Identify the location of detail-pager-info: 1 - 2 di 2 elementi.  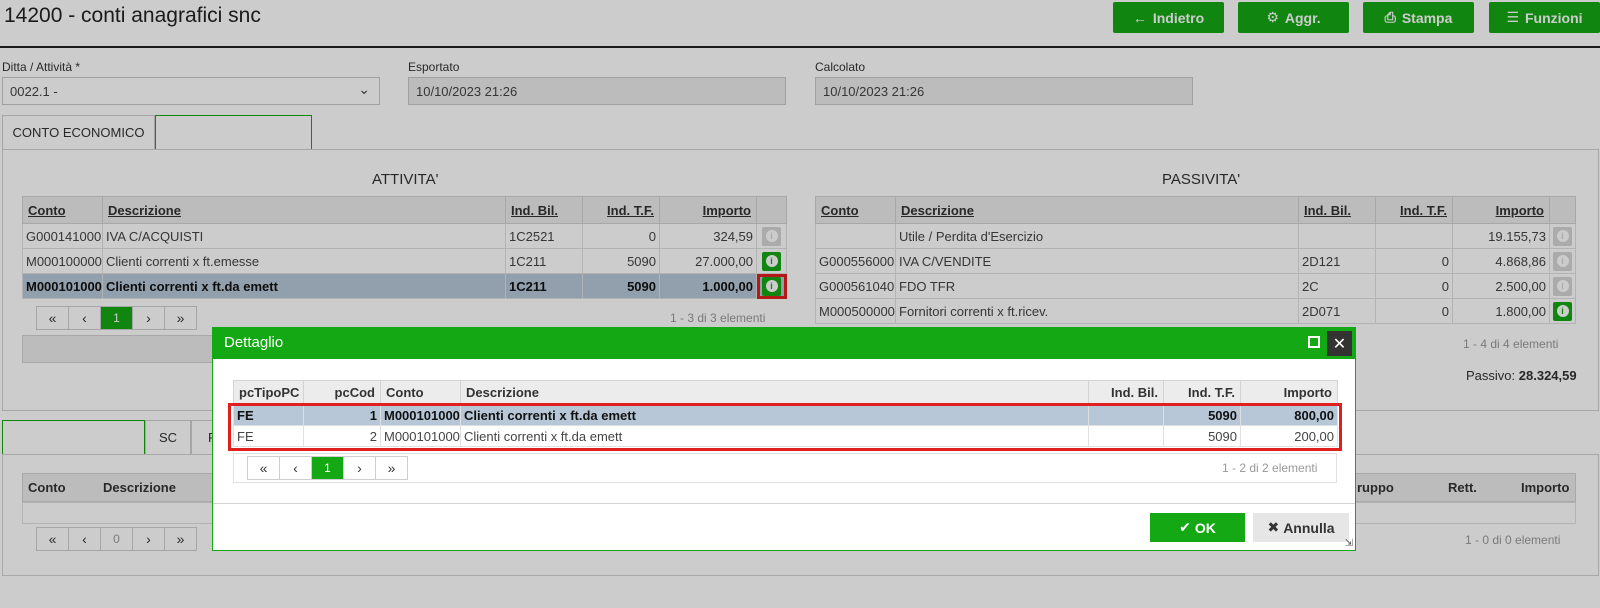
(1270, 468).